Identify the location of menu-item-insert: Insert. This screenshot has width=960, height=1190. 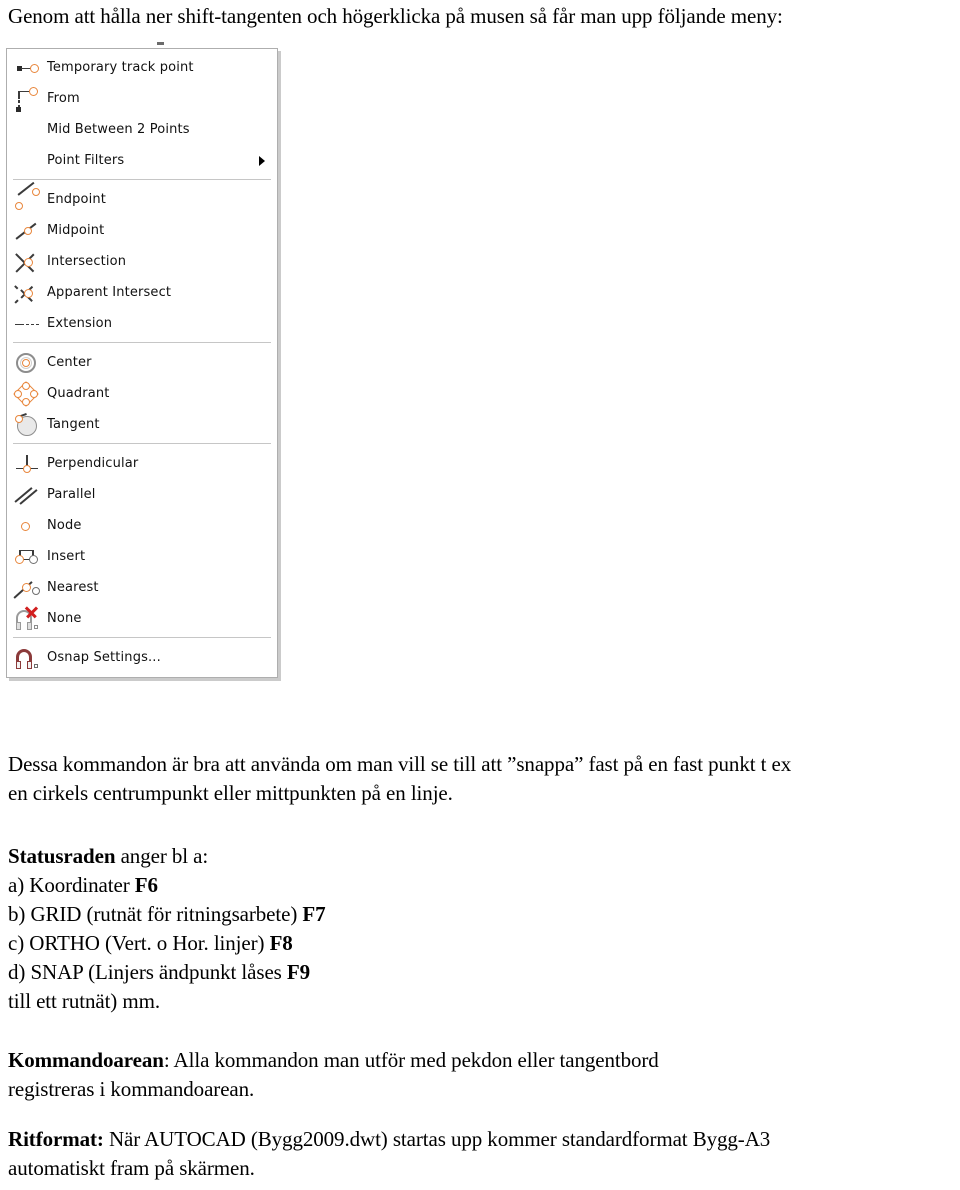
(142, 556).